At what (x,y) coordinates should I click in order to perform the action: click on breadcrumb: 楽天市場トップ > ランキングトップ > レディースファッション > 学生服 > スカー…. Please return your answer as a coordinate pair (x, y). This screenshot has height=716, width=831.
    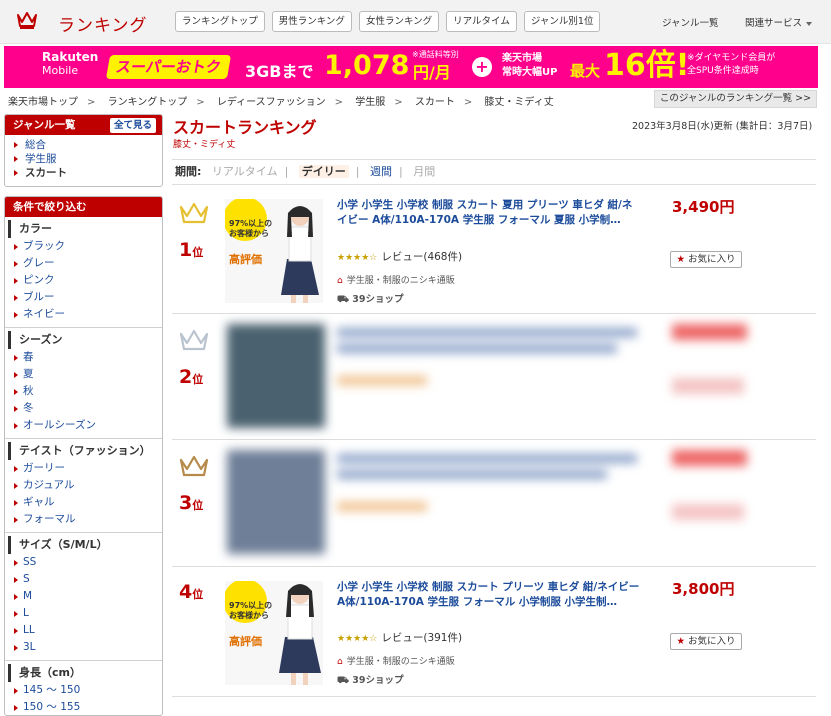
    Looking at the image, I should click on (281, 100).